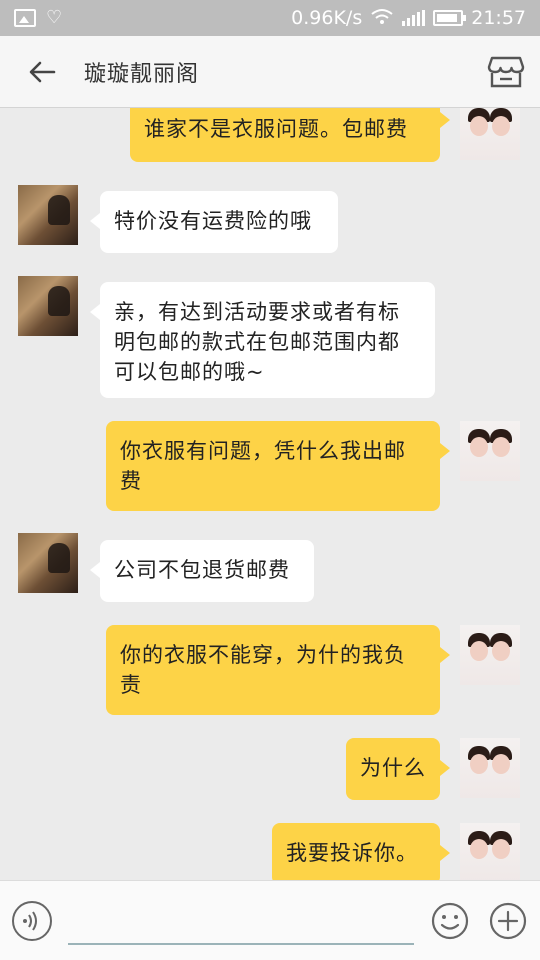  I want to click on message-input, so click(241, 921).